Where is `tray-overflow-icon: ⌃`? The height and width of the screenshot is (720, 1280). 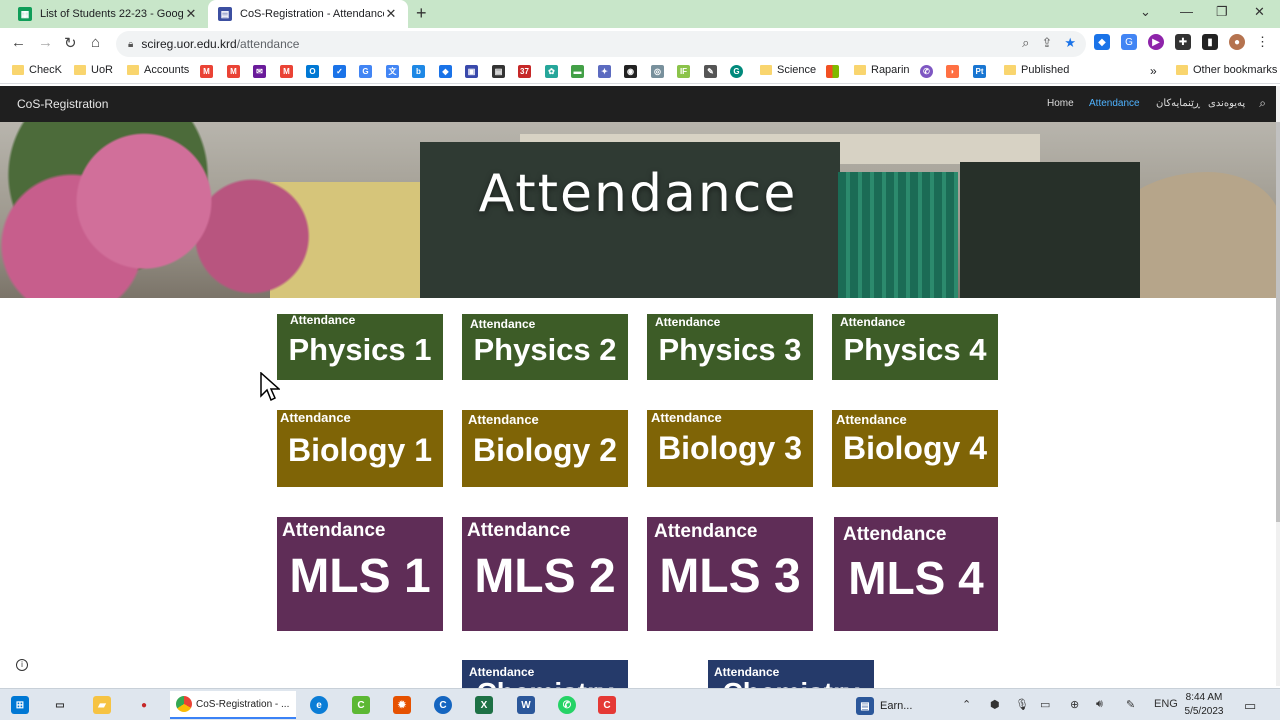
tray-overflow-icon: ⌃ is located at coordinates (966, 704).